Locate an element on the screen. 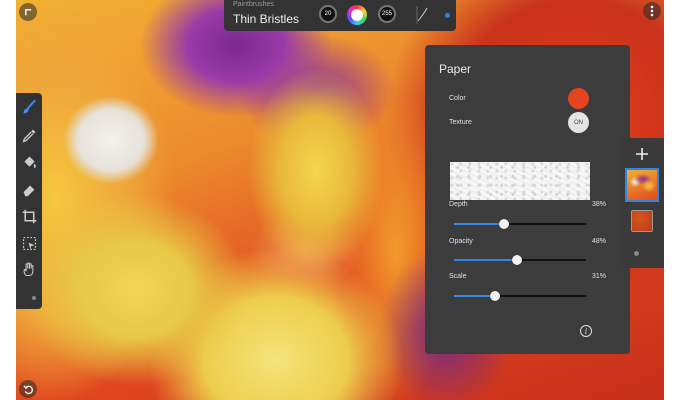 The height and width of the screenshot is (400, 680). opacity-slider-thumb is located at coordinates (517, 260).